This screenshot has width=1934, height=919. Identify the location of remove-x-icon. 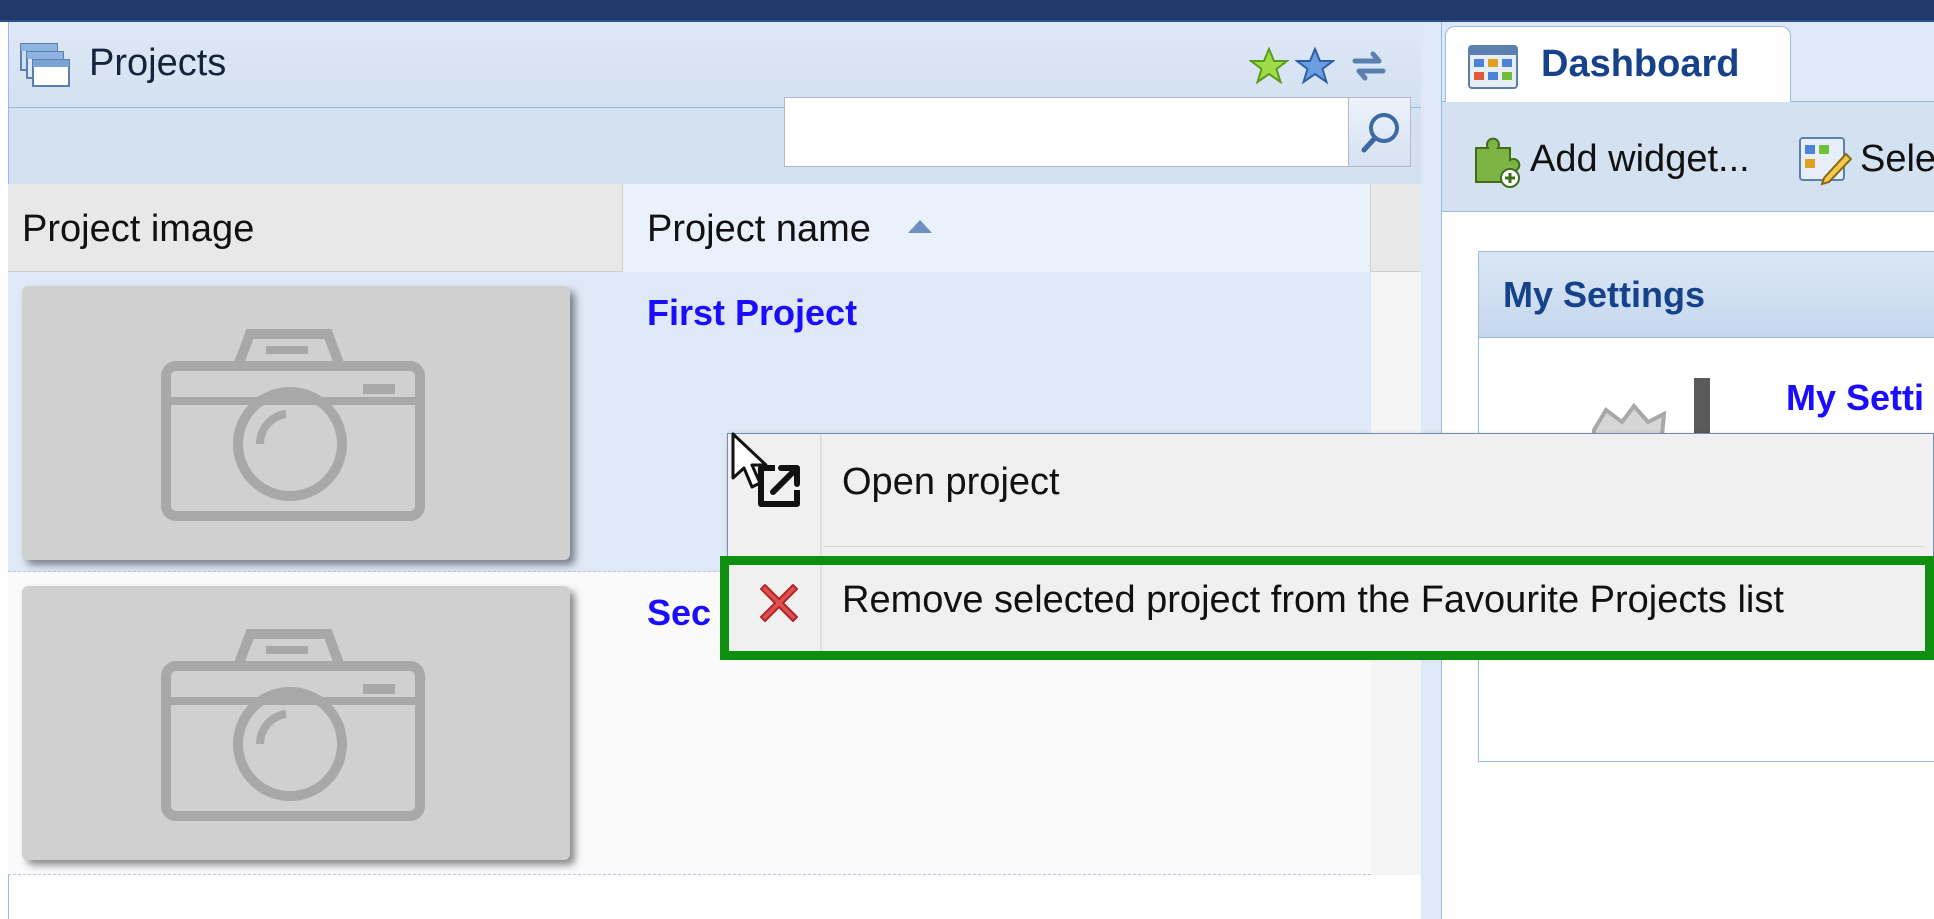
(779, 603).